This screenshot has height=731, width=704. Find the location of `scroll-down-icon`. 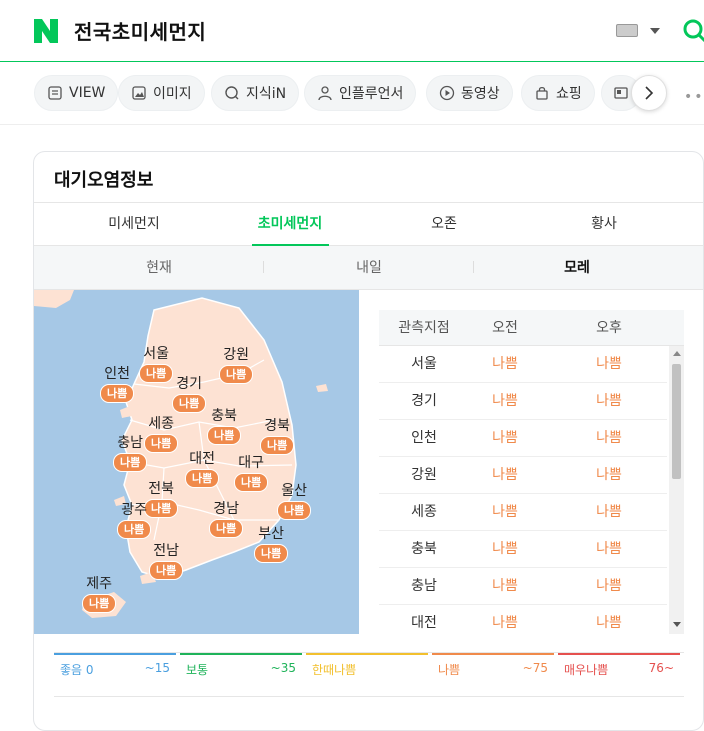

scroll-down-icon is located at coordinates (677, 624).